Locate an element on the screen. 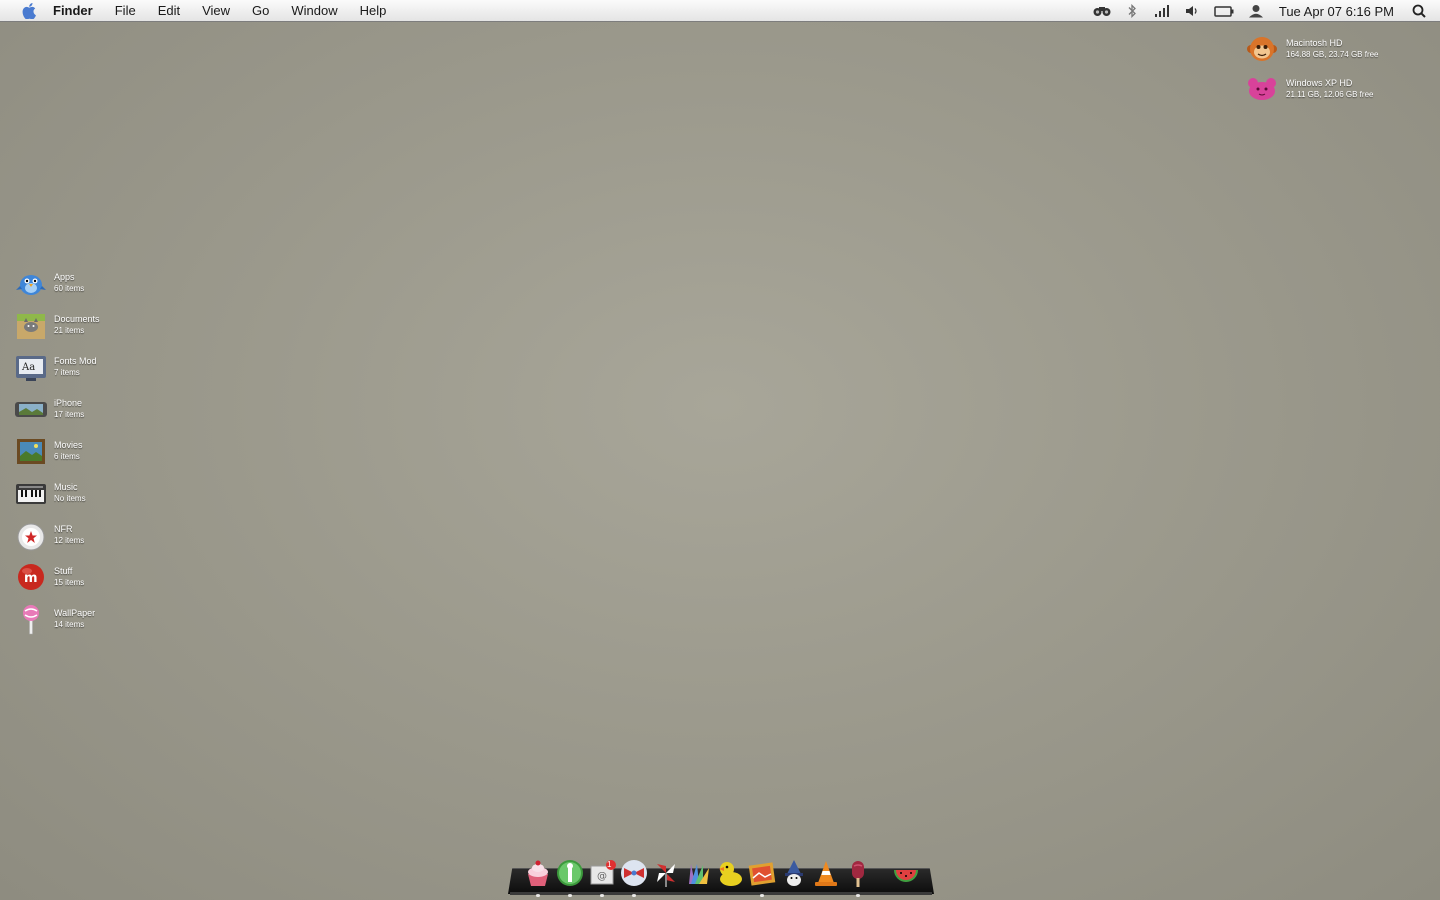 Image resolution: width=1440 pixels, height=900 pixels. folder-apps: Apps 60 items is located at coordinates (69, 283).